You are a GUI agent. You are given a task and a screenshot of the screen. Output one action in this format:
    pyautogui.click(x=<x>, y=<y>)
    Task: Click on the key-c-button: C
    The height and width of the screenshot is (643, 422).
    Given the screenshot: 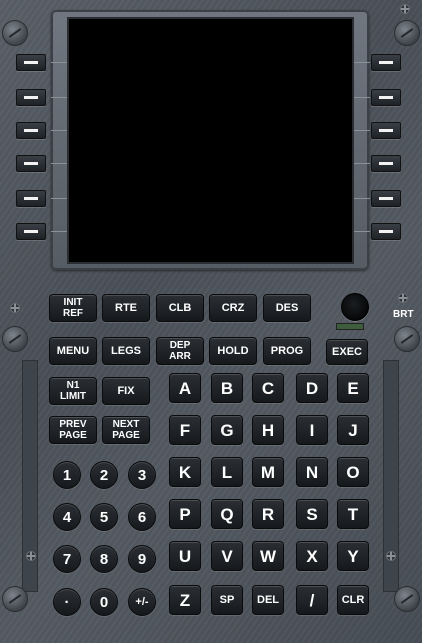 What is the action you would take?
    pyautogui.click(x=268, y=388)
    